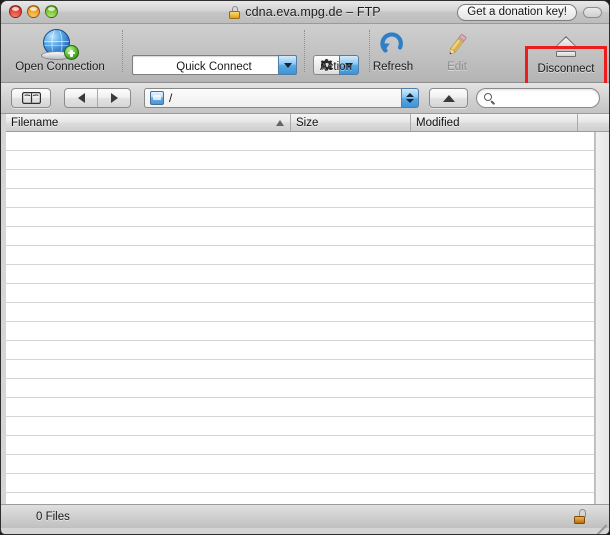  I want to click on vertical-scrollbar, so click(602, 318).